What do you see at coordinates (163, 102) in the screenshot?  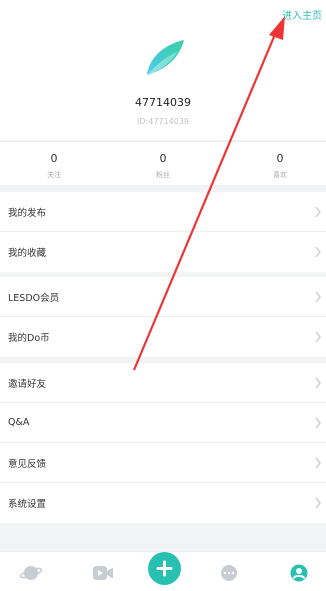 I see `username: 47714039` at bounding box center [163, 102].